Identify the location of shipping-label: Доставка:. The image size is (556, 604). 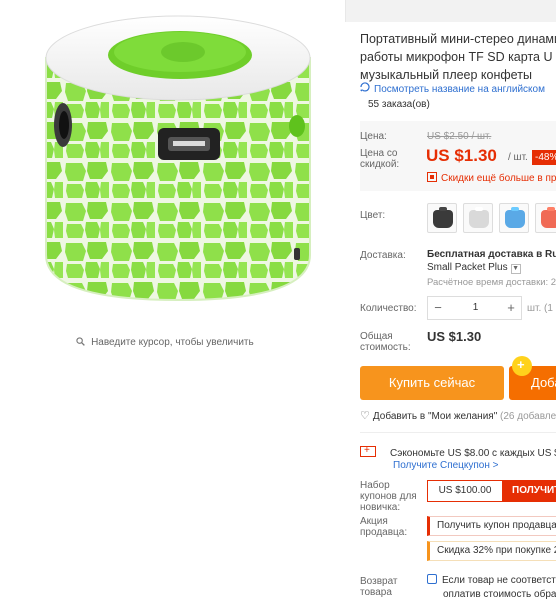
(383, 255).